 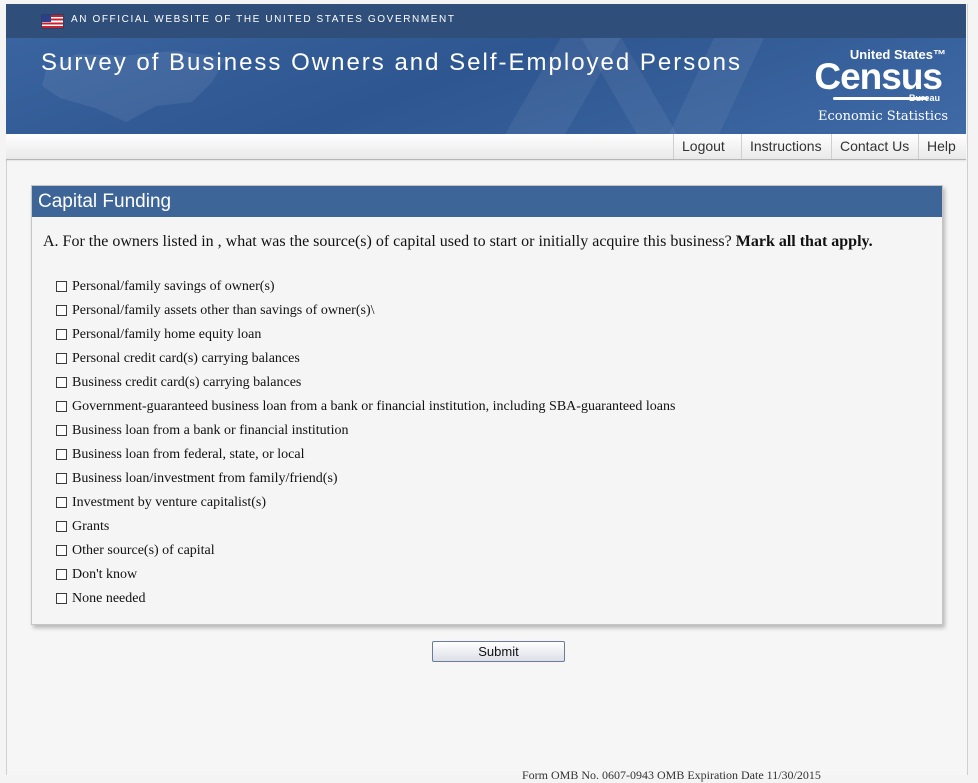 What do you see at coordinates (924, 98) in the screenshot?
I see `logo-bureau: Bureau` at bounding box center [924, 98].